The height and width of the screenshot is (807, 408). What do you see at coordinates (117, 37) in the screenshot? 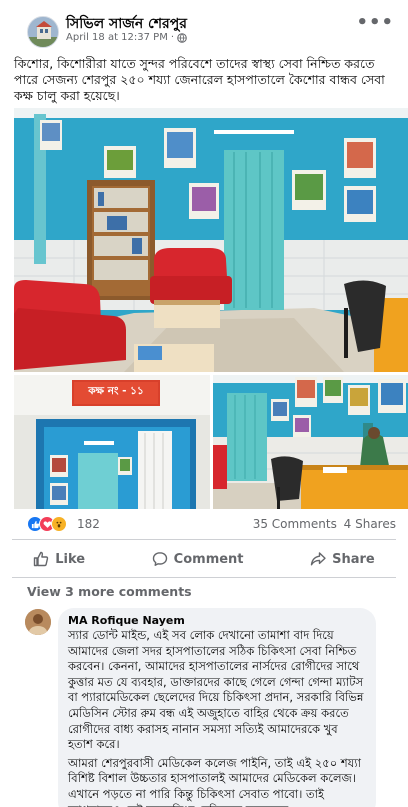
I see `post-date: April 18 at 12:37 PM` at bounding box center [117, 37].